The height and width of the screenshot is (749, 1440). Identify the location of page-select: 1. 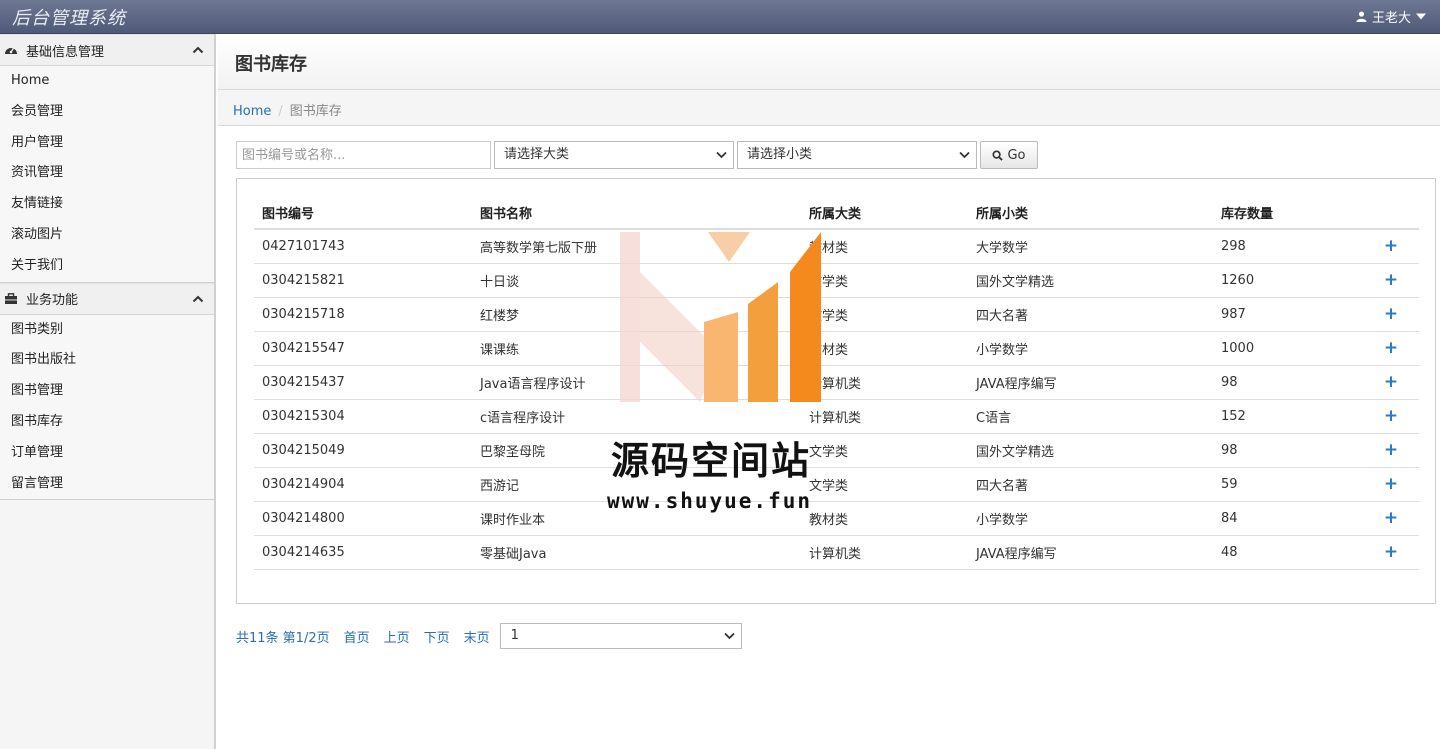
(620, 636).